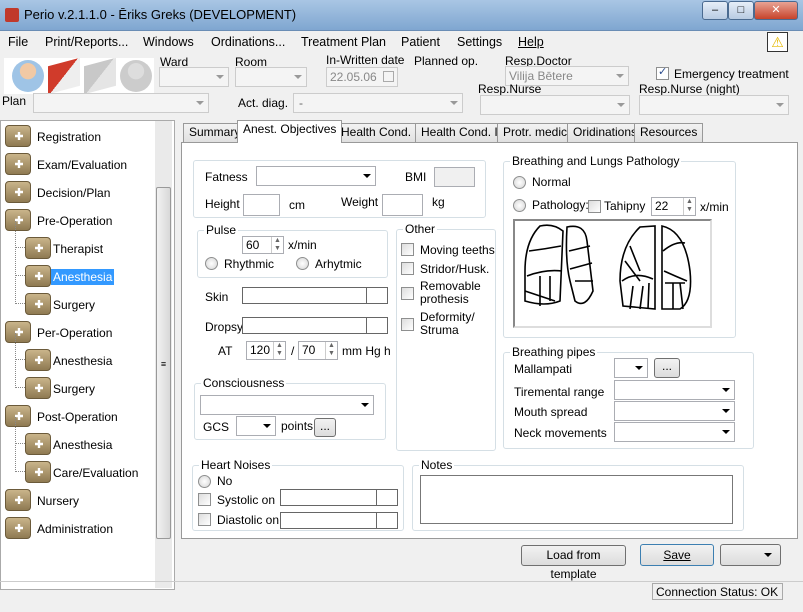 The image size is (803, 612). Describe the element at coordinates (674, 411) in the screenshot. I see `mouth-spread-select` at that location.